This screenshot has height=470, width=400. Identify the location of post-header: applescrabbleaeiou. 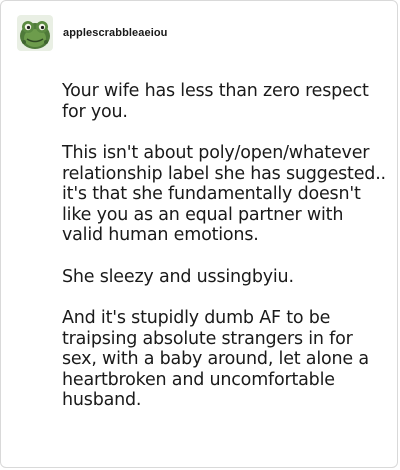
(92, 33).